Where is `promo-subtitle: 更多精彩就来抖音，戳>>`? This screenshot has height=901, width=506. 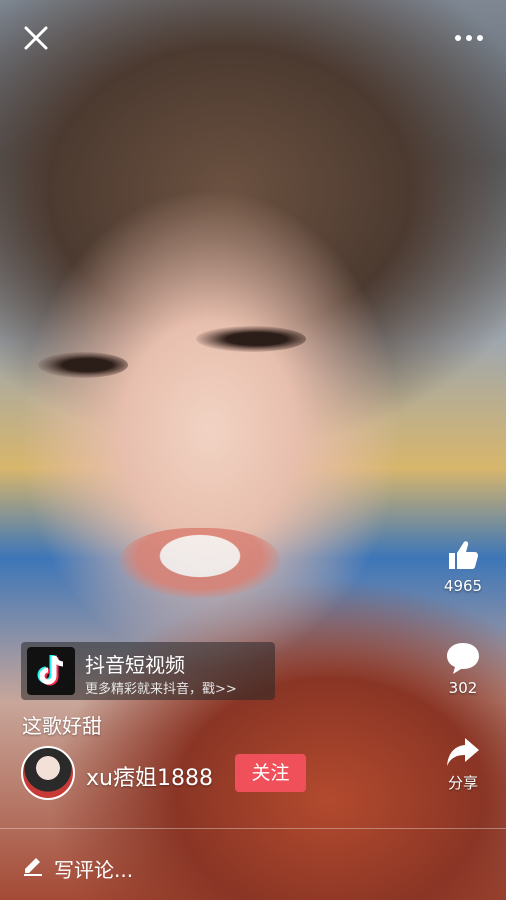
promo-subtitle: 更多精彩就来抖音，戳>> is located at coordinates (161, 689).